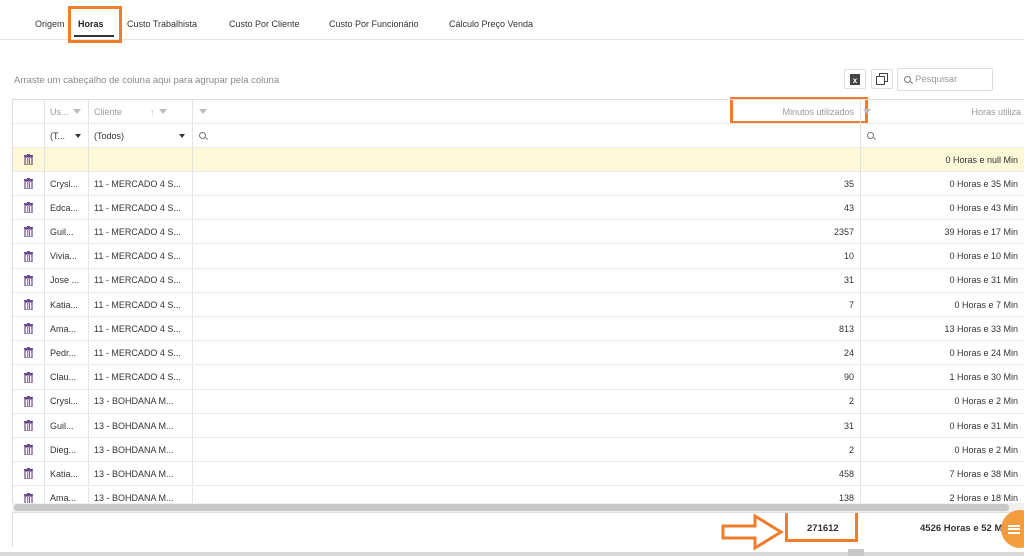 The image size is (1024, 556). Describe the element at coordinates (527, 159) in the screenshot. I see `cell-minutos` at that location.